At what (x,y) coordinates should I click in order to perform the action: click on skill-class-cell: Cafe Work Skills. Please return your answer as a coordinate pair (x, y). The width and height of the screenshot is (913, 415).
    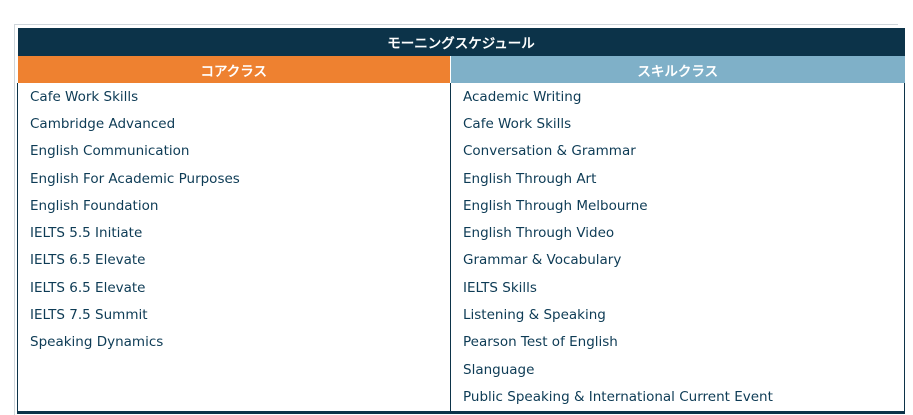
    Looking at the image, I should click on (677, 124).